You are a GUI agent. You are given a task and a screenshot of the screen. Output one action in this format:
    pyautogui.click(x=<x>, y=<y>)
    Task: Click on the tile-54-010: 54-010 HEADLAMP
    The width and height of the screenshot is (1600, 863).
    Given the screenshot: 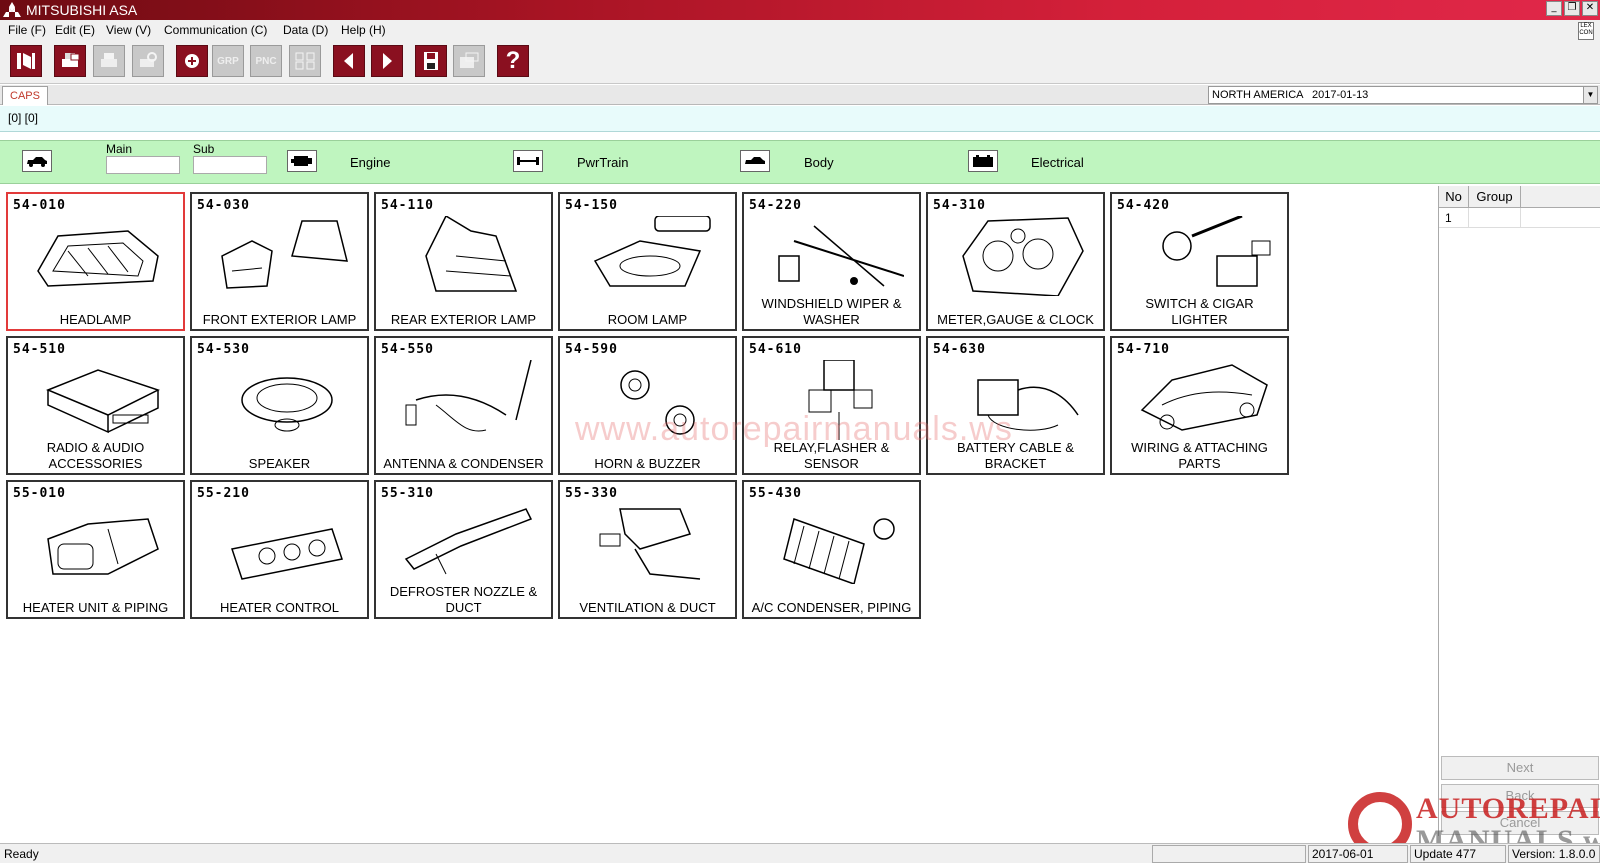 What is the action you would take?
    pyautogui.click(x=95, y=261)
    